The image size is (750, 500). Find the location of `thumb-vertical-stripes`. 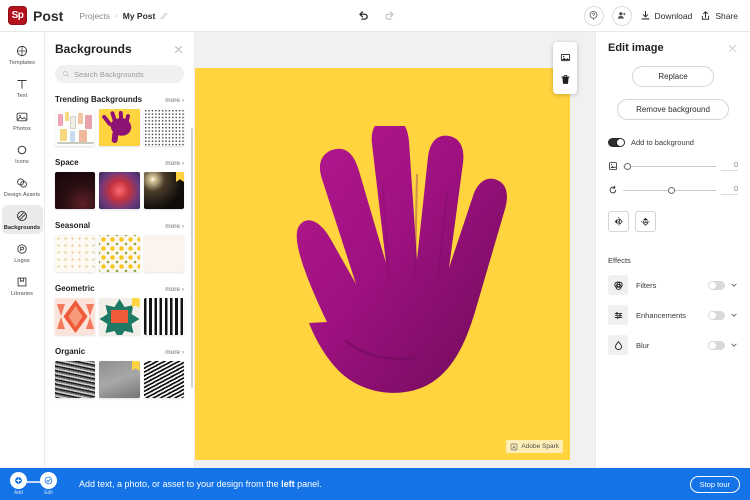

thumb-vertical-stripes is located at coordinates (163, 316).